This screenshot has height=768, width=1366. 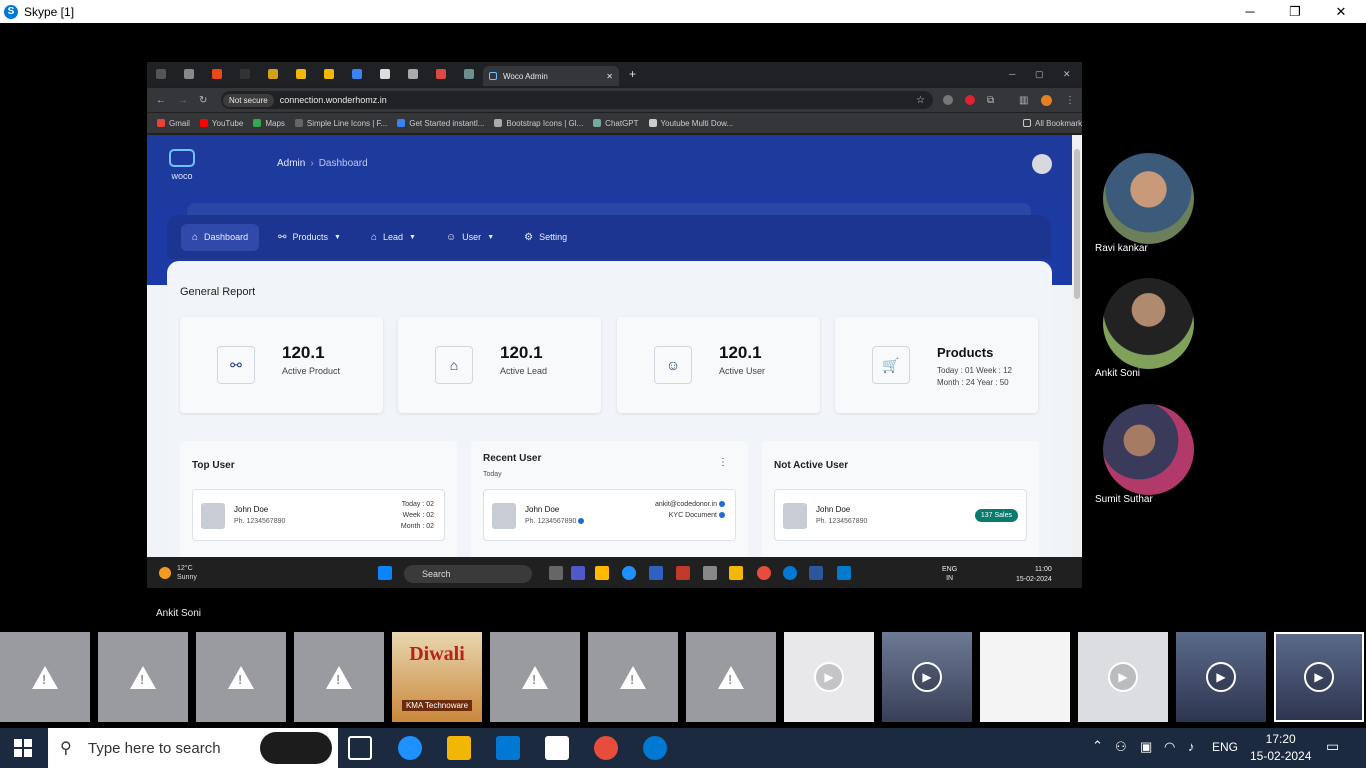 What do you see at coordinates (683, 573) in the screenshot?
I see `filezilla-icon` at bounding box center [683, 573].